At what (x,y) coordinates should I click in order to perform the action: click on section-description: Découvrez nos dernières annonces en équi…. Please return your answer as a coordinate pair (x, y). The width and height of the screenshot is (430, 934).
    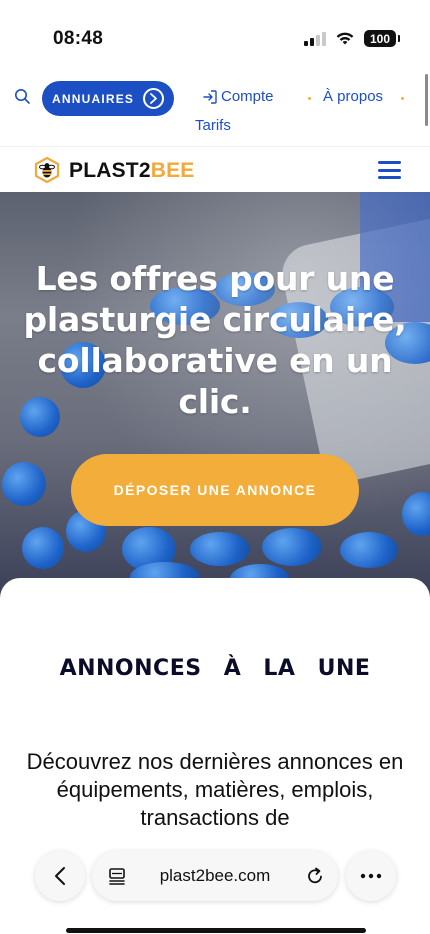
    Looking at the image, I should click on (215, 789).